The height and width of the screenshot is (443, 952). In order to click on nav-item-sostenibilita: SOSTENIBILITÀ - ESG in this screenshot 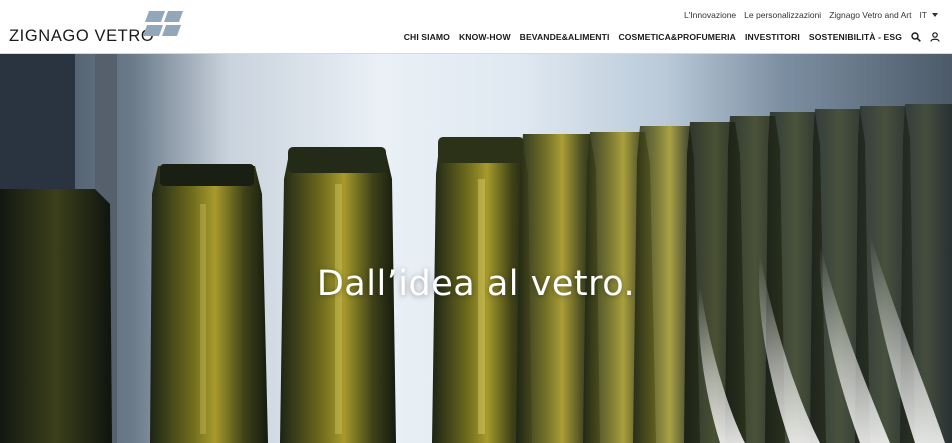, I will do `click(855, 37)`.